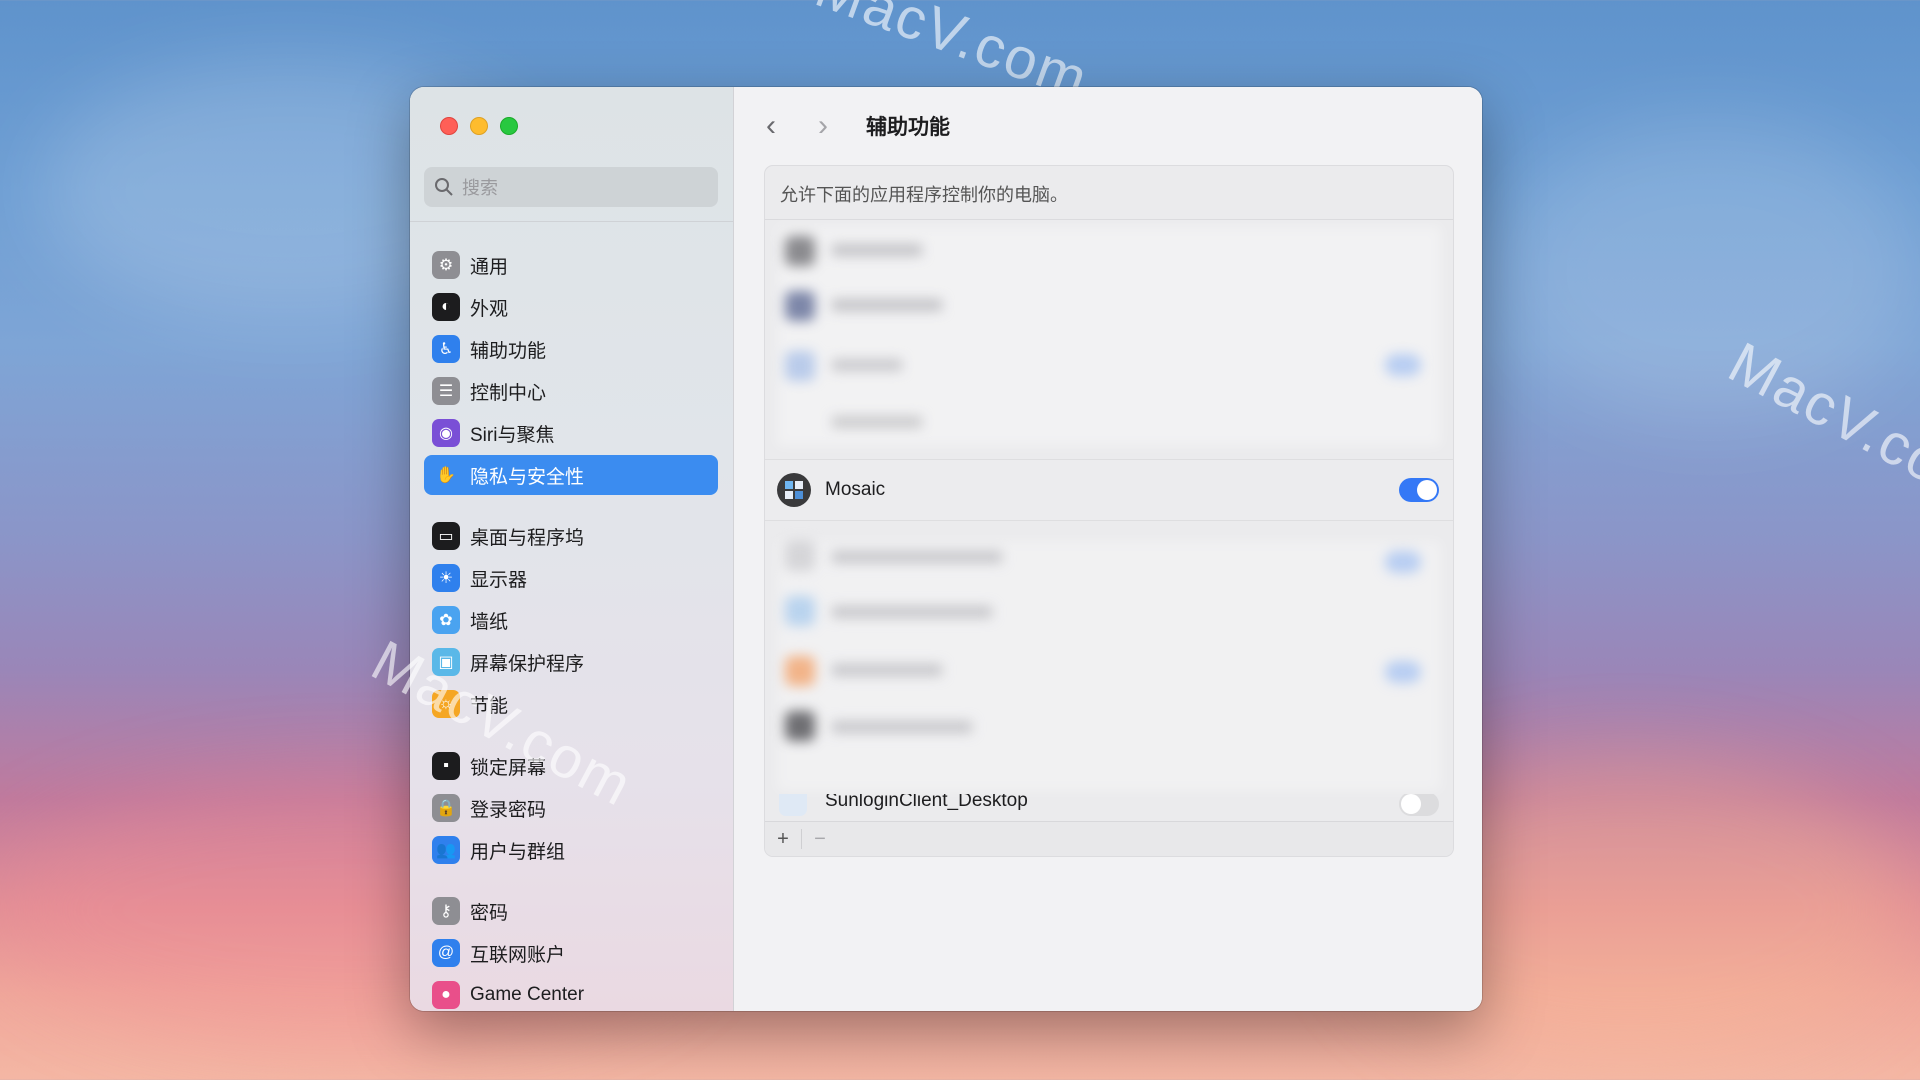 The height and width of the screenshot is (1080, 1920). I want to click on app-row-sunlogin: SunloginClient_Desktop, so click(1109, 807).